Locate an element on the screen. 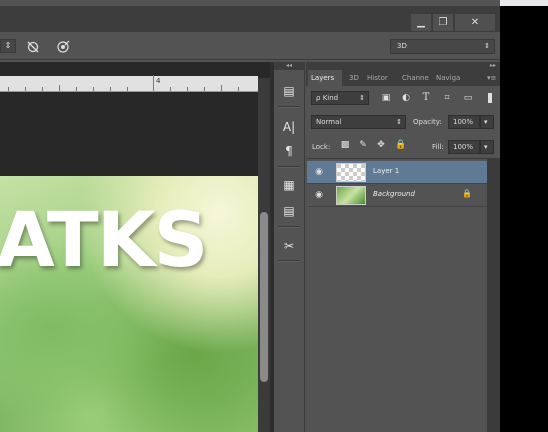 This screenshot has width=548, height=432. 3d-mode-value: 3D is located at coordinates (402, 46).